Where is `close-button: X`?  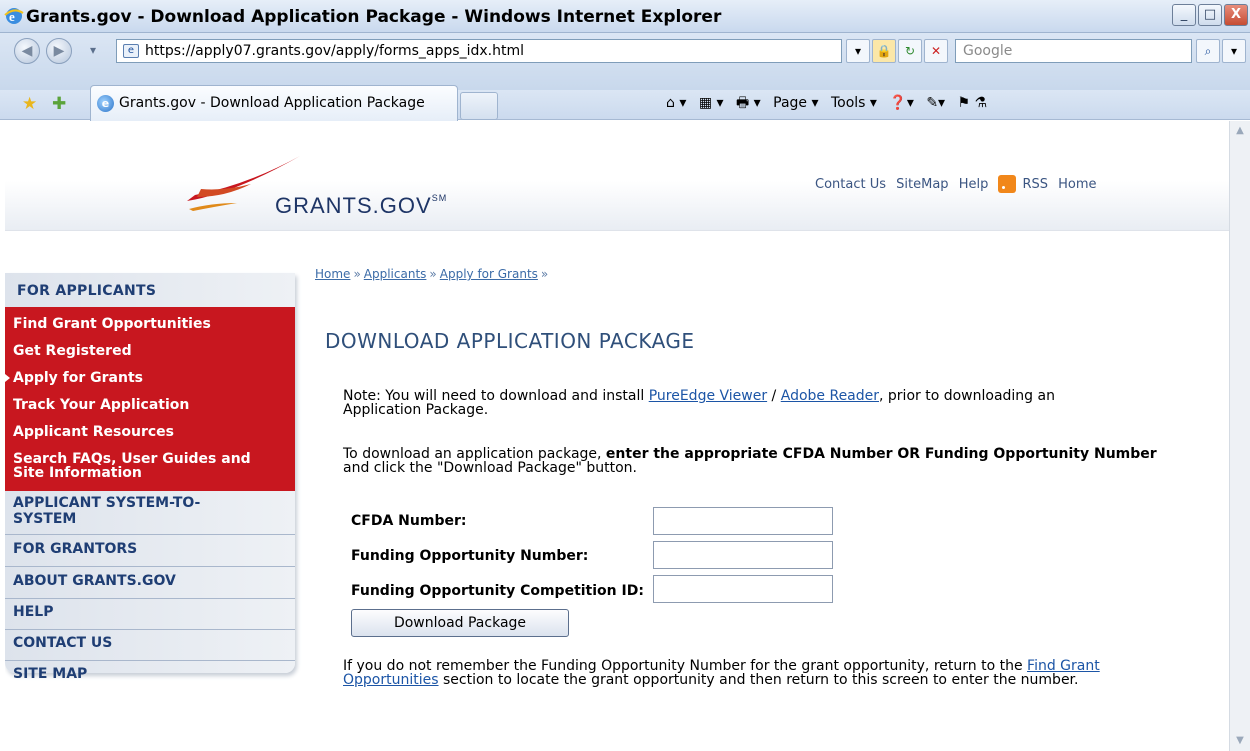 close-button: X is located at coordinates (1236, 15).